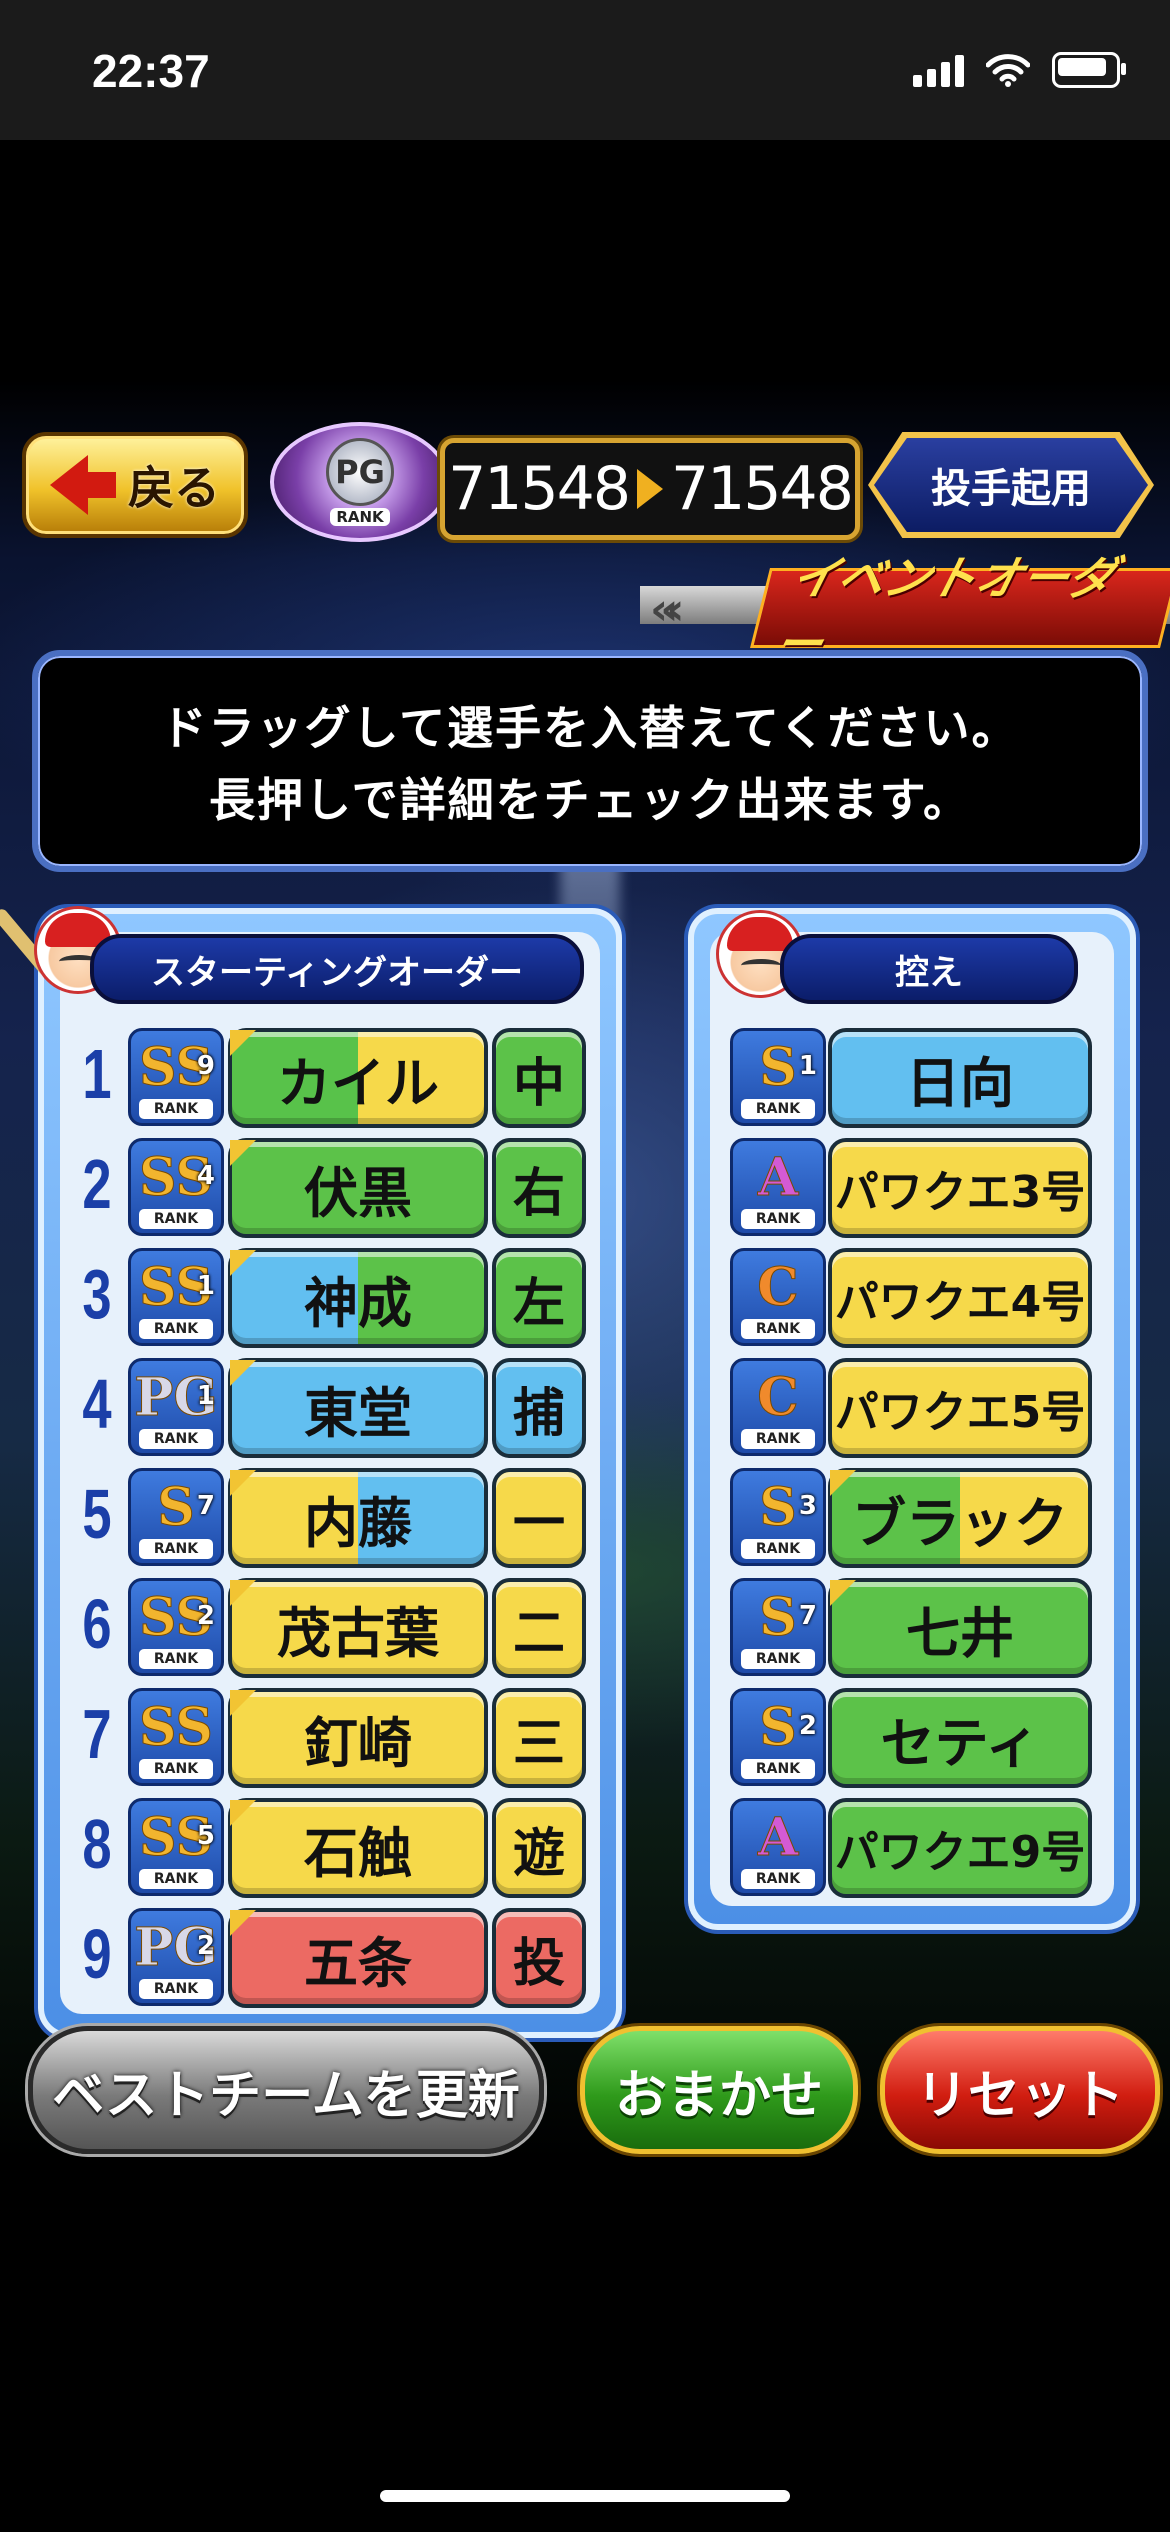 This screenshot has width=1170, height=2532. What do you see at coordinates (358, 1193) in the screenshot?
I see `player-name-text: 伏黒` at bounding box center [358, 1193].